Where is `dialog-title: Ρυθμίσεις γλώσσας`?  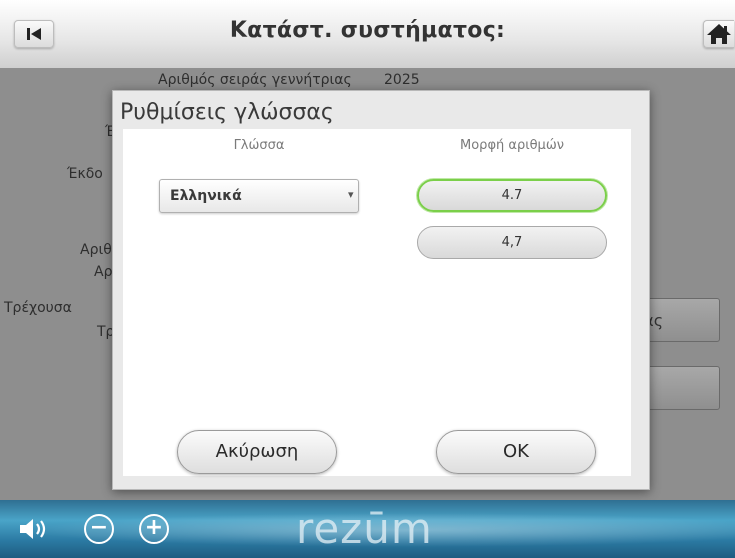 dialog-title: Ρυθμίσεις γλώσσας is located at coordinates (227, 112).